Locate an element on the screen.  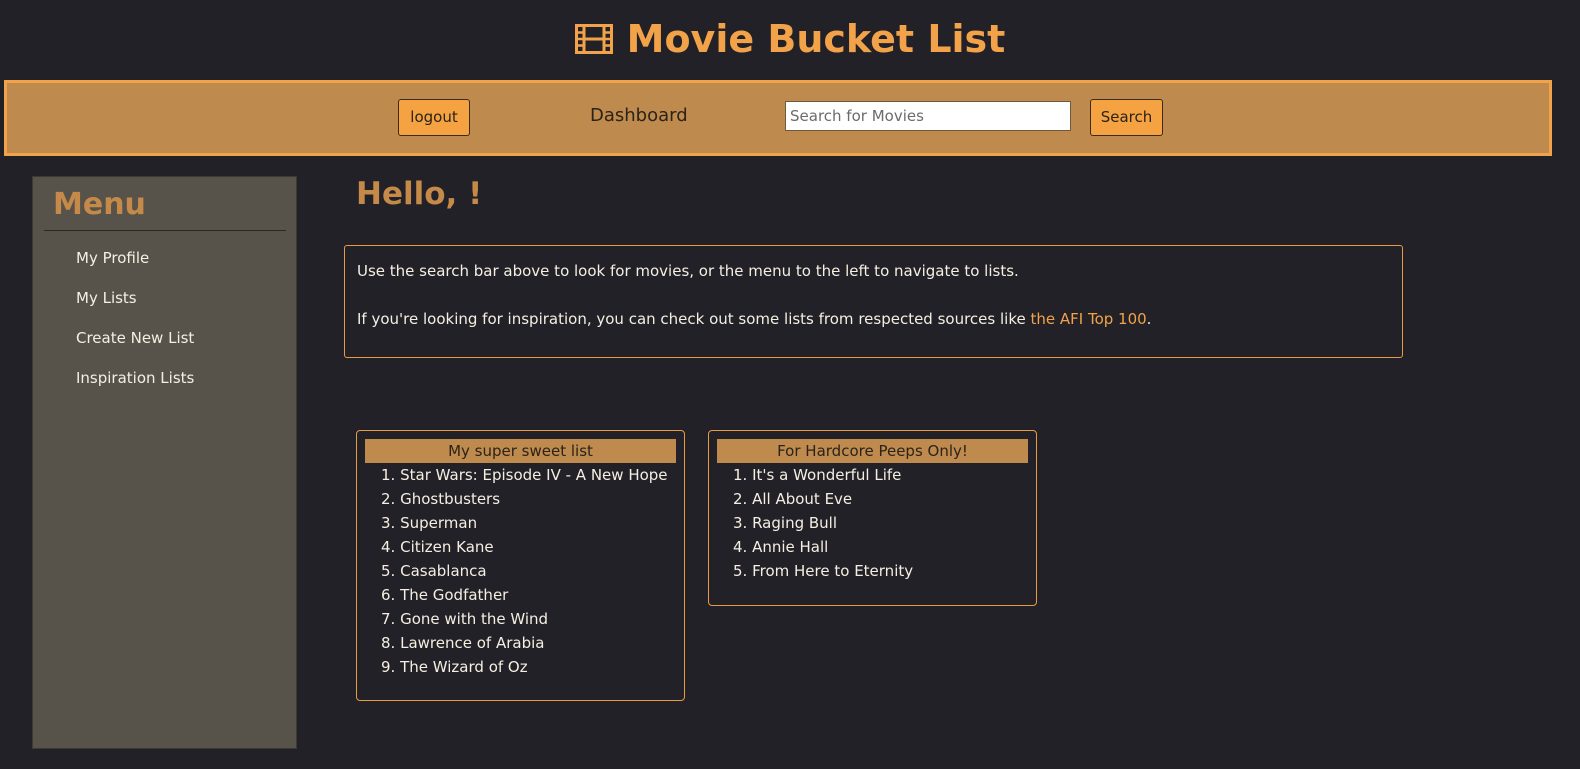
movie-list-item: 8. Lawrence of Arabia is located at coordinates (524, 643).